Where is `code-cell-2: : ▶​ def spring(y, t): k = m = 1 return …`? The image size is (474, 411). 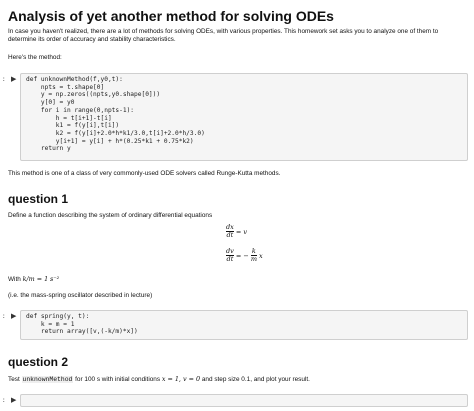 code-cell-2: : ▶​ def spring(y, t): k = m = 1 return … is located at coordinates (237, 326).